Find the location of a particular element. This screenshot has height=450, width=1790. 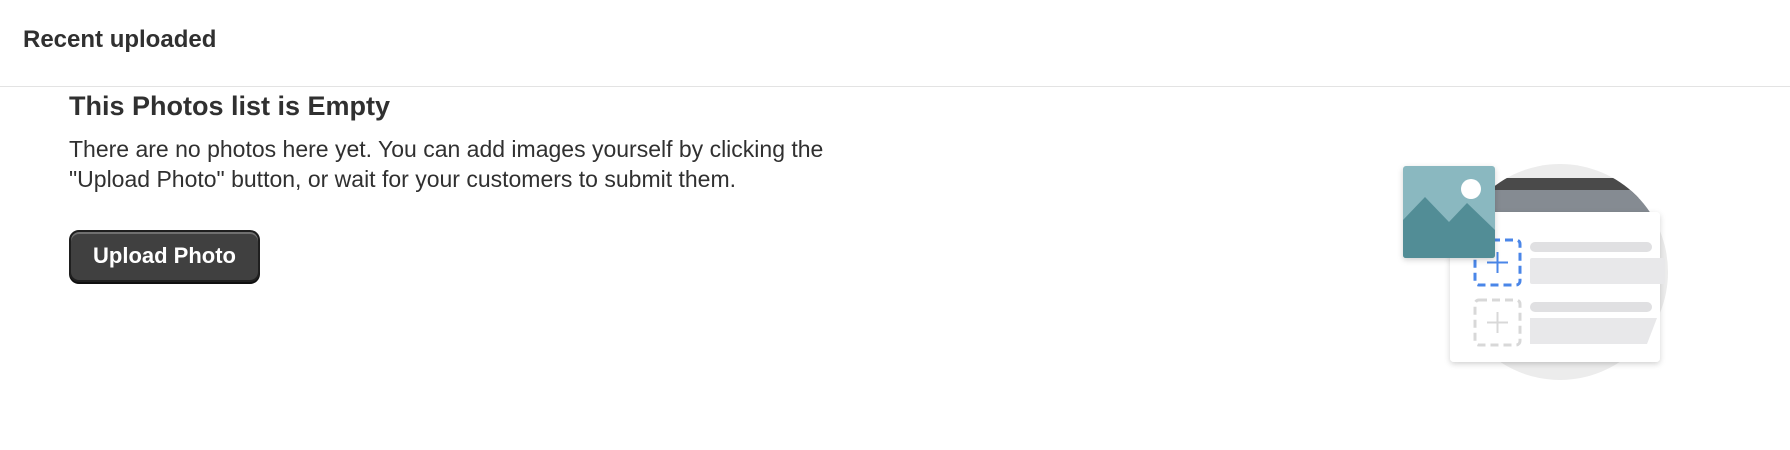

card-title: Recent uploaded is located at coordinates (120, 39).